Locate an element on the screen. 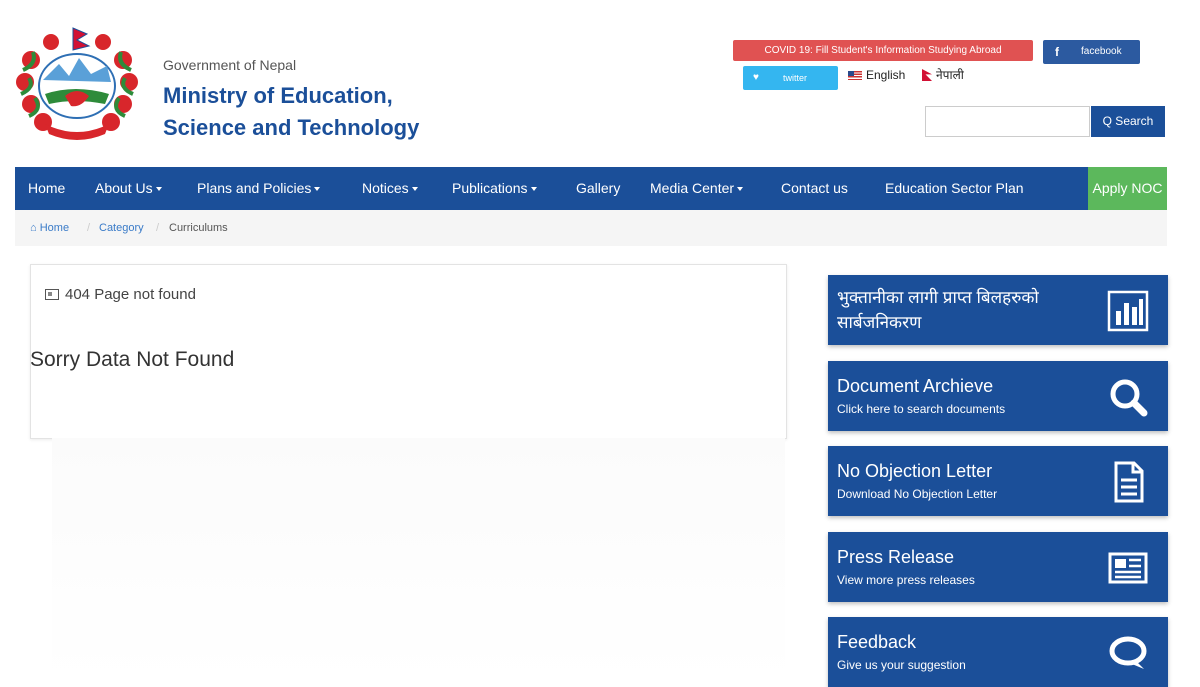 The height and width of the screenshot is (687, 1200). twitter-label: twitter is located at coordinates (795, 78).